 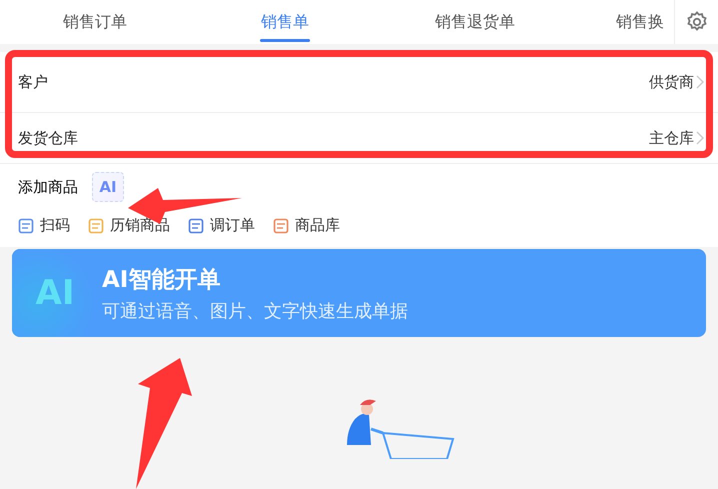 What do you see at coordinates (359, 82) in the screenshot?
I see `form-row: 客户 供货商` at bounding box center [359, 82].